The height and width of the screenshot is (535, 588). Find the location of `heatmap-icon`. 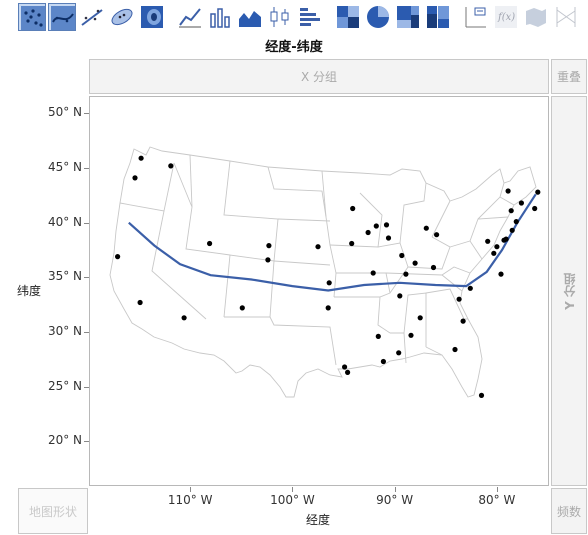

heatmap-icon is located at coordinates (348, 17).